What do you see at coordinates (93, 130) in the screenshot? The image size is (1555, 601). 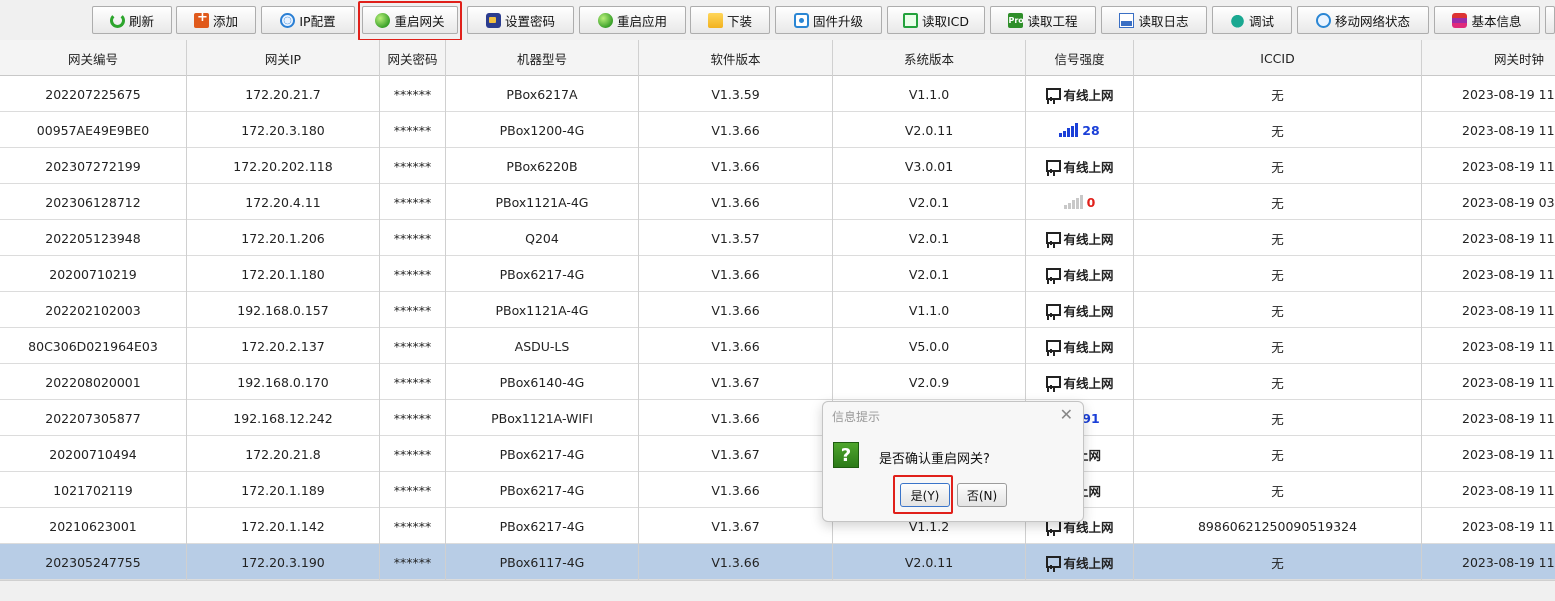 I see `cell-id: 00957AE49E9BE0` at bounding box center [93, 130].